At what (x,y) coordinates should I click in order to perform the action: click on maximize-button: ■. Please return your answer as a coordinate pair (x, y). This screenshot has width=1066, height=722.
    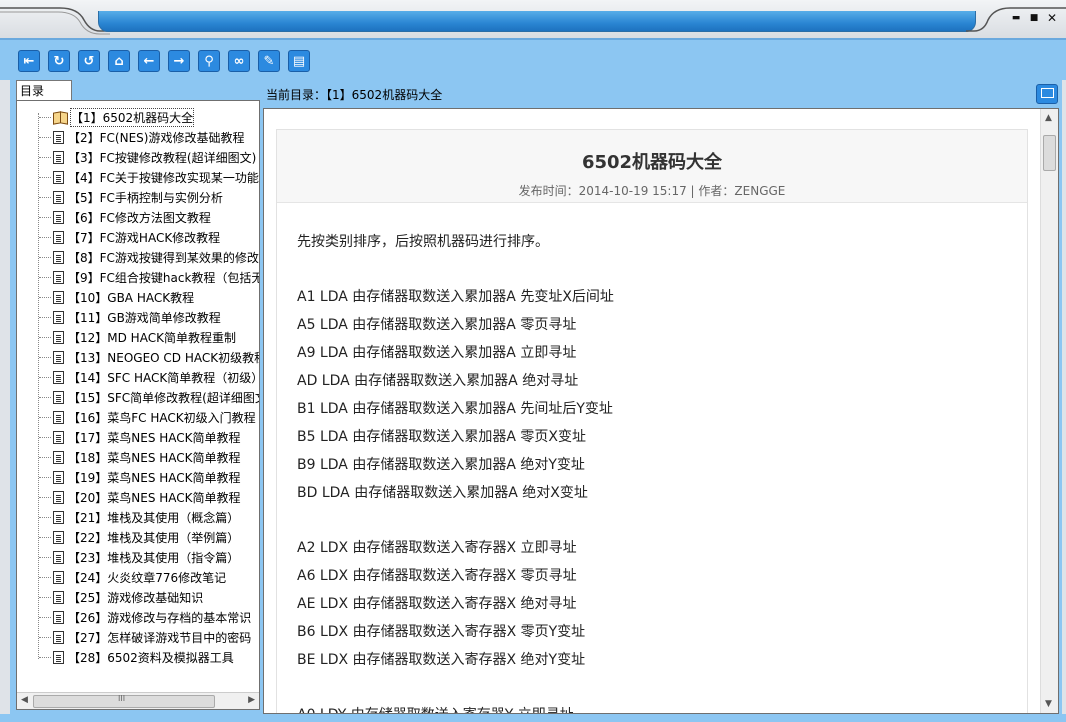
    Looking at the image, I should click on (1034, 18).